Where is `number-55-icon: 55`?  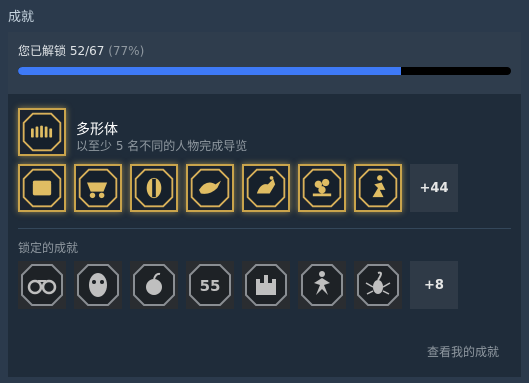 number-55-icon: 55 is located at coordinates (210, 285).